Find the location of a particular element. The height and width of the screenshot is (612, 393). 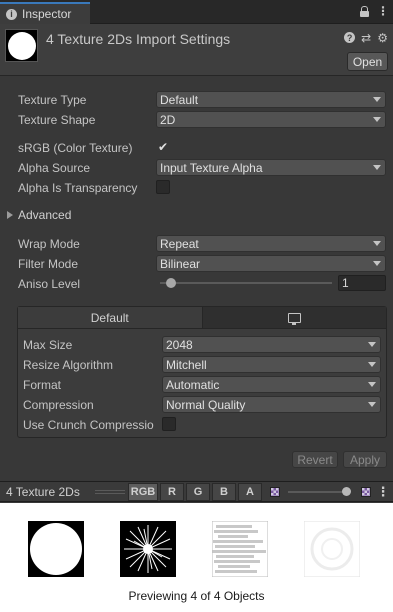

max-size-row: Max Size is located at coordinates (93, 345).